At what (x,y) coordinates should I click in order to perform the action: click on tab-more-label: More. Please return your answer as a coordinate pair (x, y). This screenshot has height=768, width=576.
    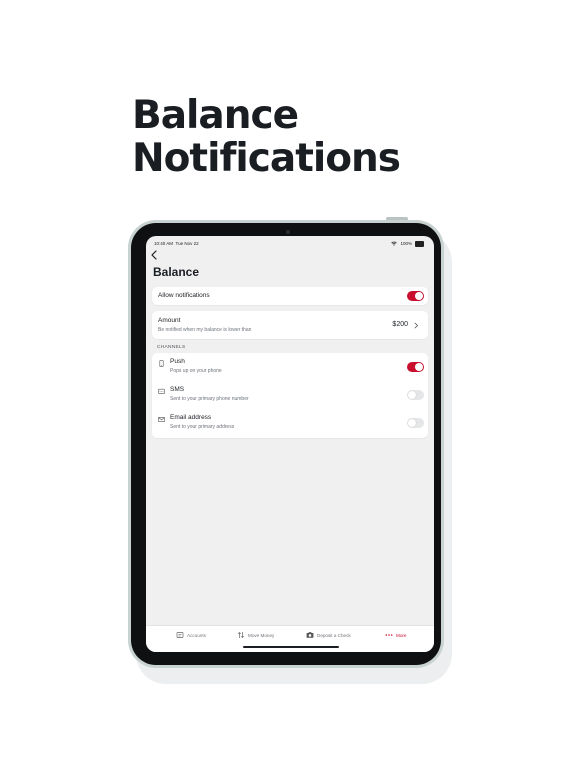
    Looking at the image, I should click on (401, 635).